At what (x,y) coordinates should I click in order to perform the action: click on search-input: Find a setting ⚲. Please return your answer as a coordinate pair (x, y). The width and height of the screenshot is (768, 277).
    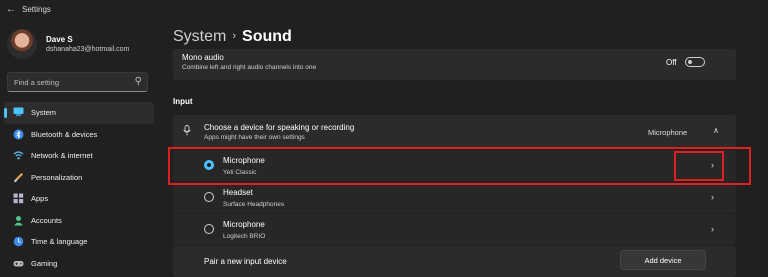
    Looking at the image, I should click on (77, 82).